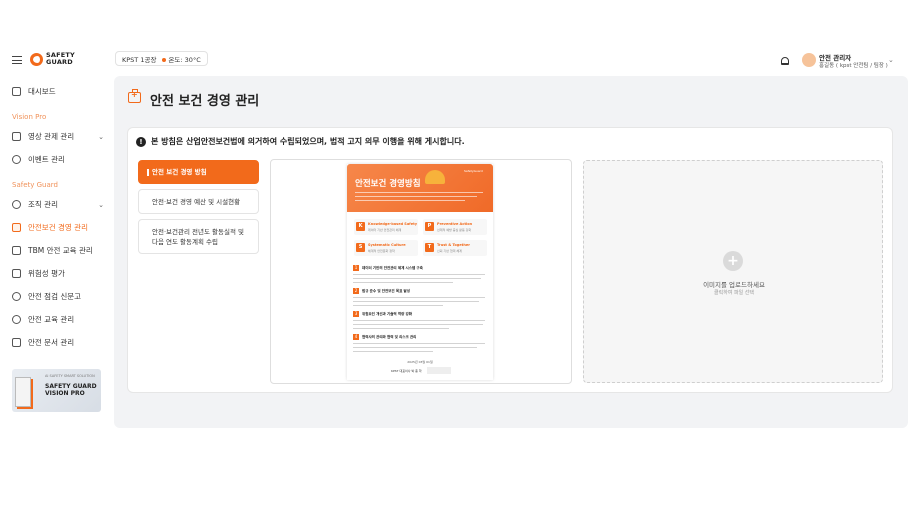 The width and height of the screenshot is (908, 510). I want to click on event-icon, so click(16, 159).